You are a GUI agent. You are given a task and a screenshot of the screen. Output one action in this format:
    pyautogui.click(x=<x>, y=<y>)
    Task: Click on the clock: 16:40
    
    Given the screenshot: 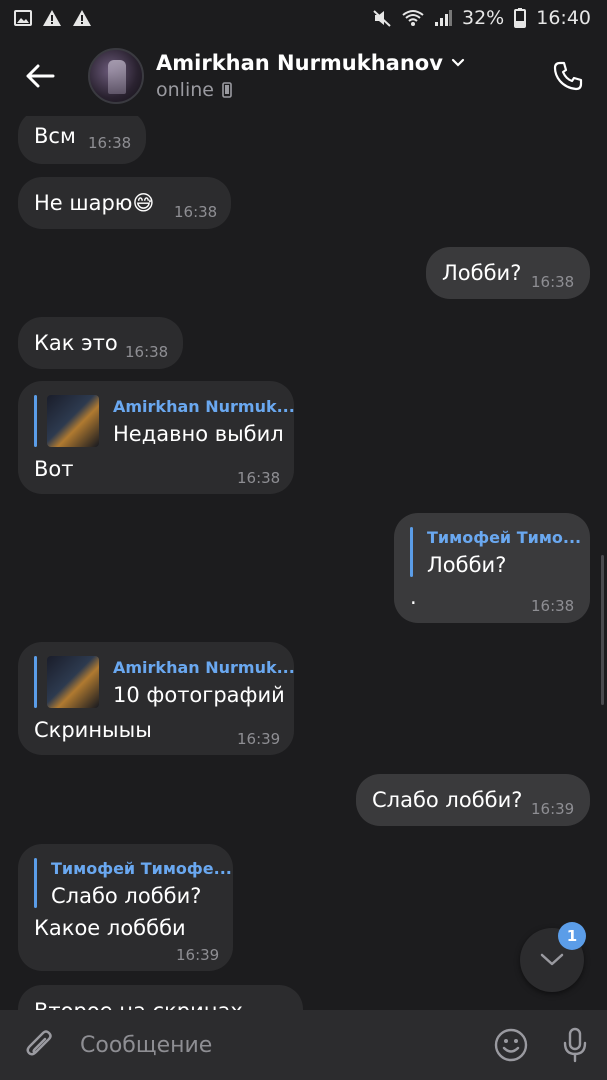 What is the action you would take?
    pyautogui.click(x=563, y=18)
    